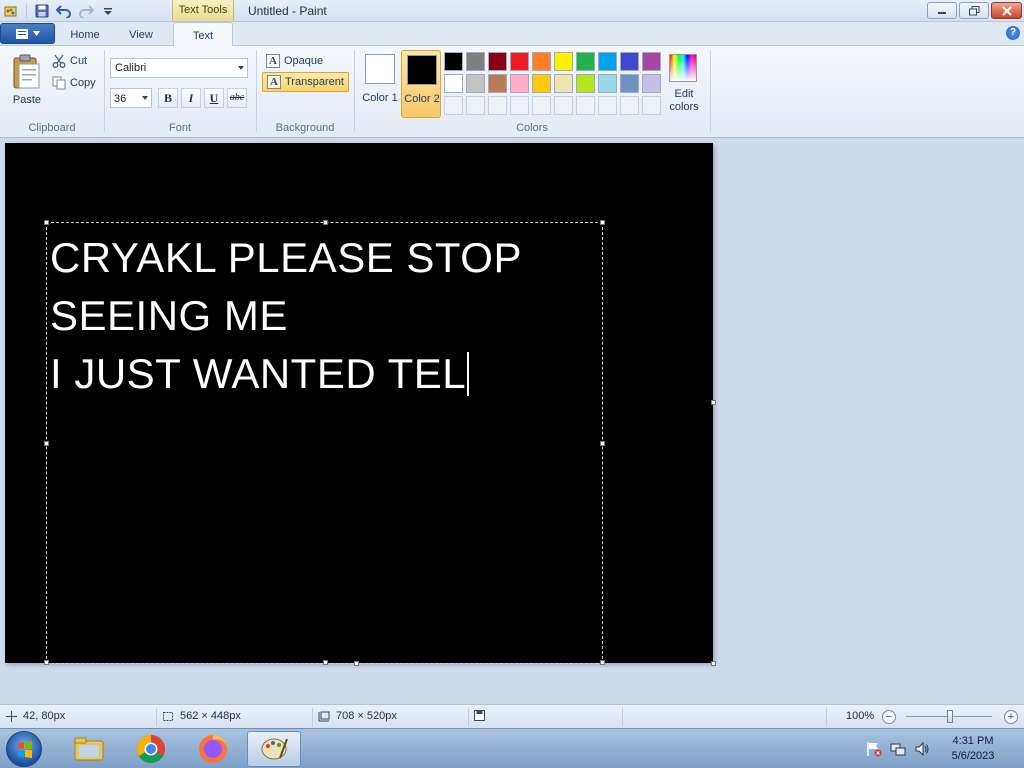  I want to click on zoom-out-button: −, so click(889, 717).